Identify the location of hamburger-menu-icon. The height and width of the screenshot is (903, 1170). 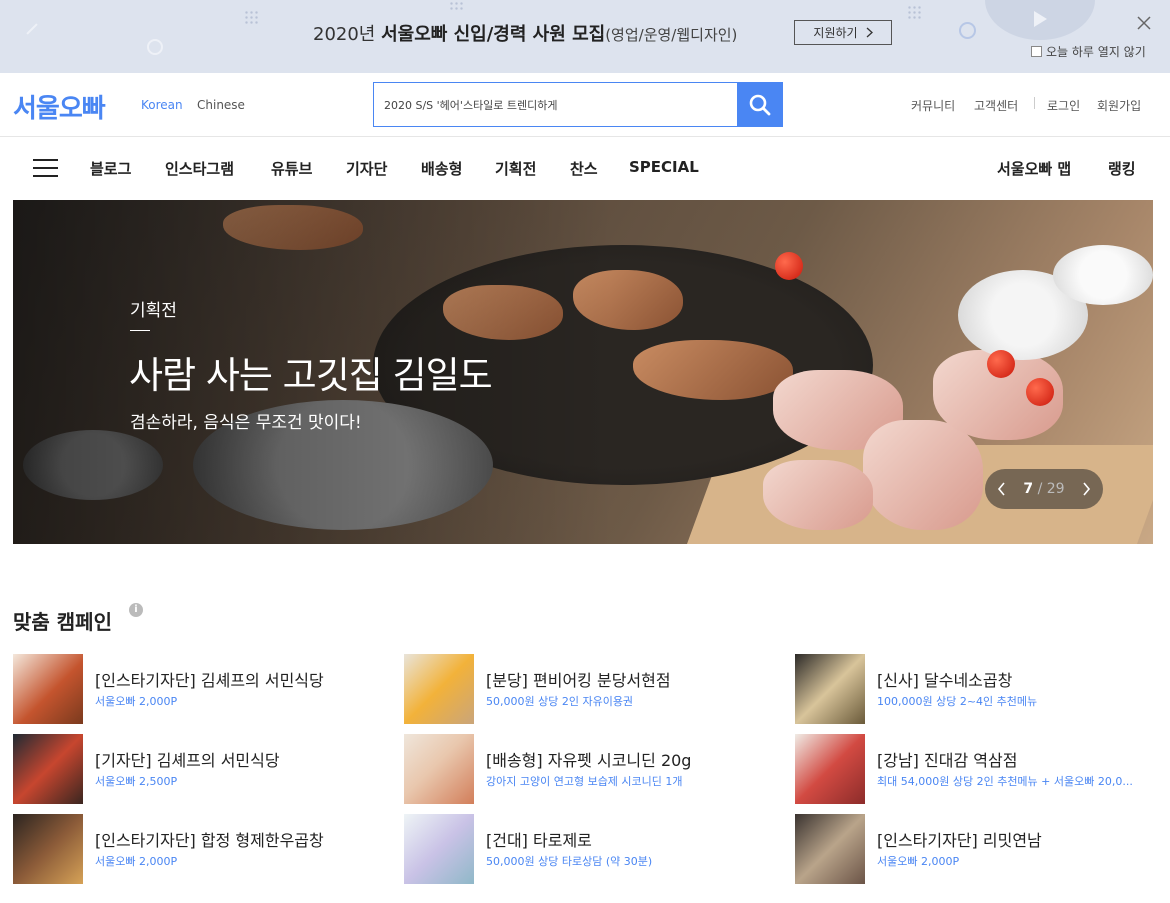
(45, 168).